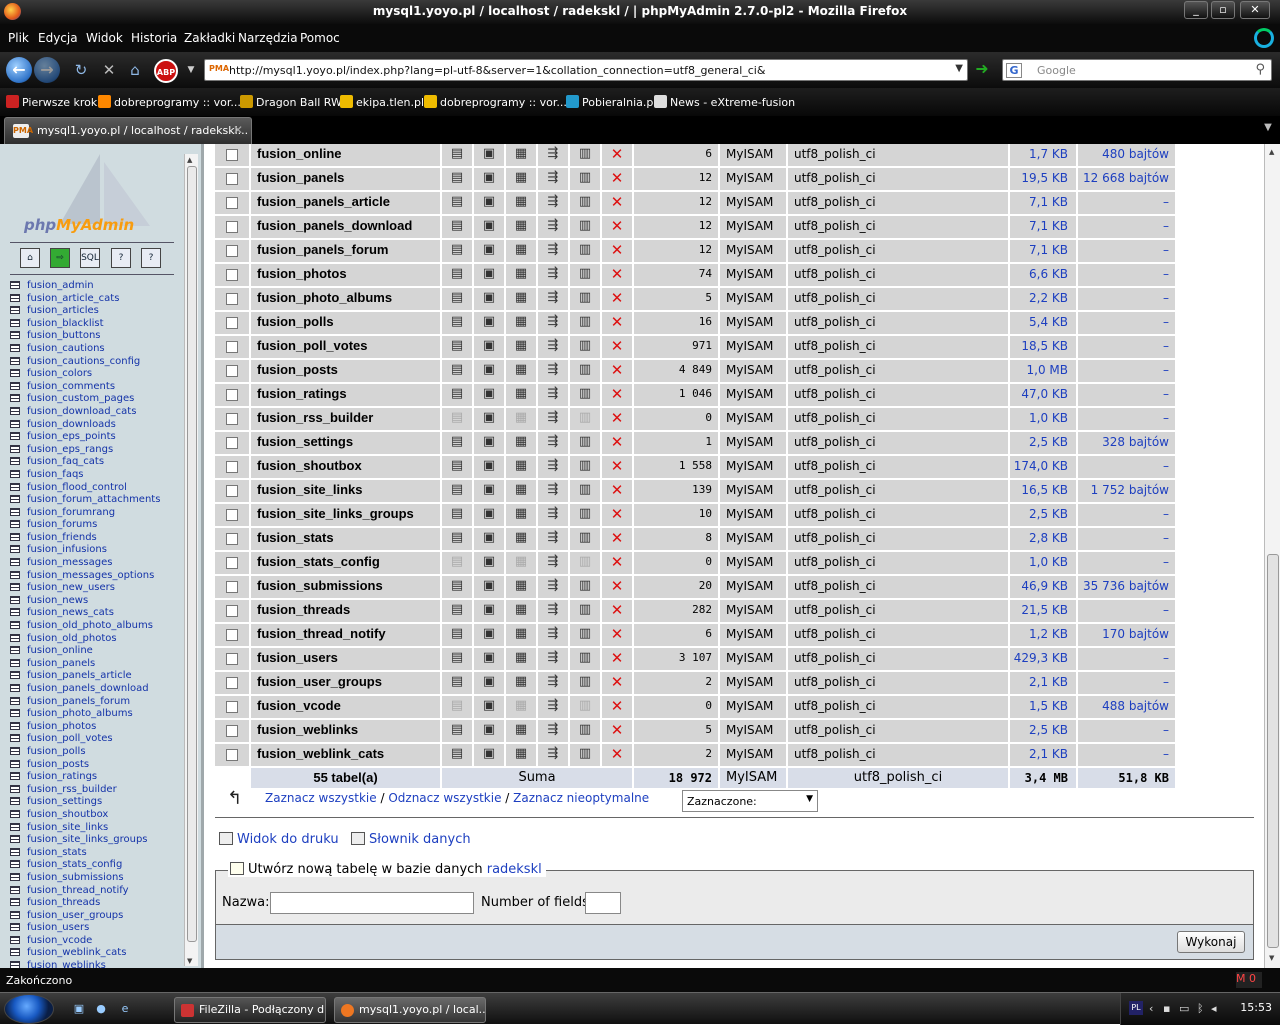 The image size is (1280, 1025). Describe the element at coordinates (346, 251) in the screenshot. I see `table-name: fusion_panels_forum` at that location.